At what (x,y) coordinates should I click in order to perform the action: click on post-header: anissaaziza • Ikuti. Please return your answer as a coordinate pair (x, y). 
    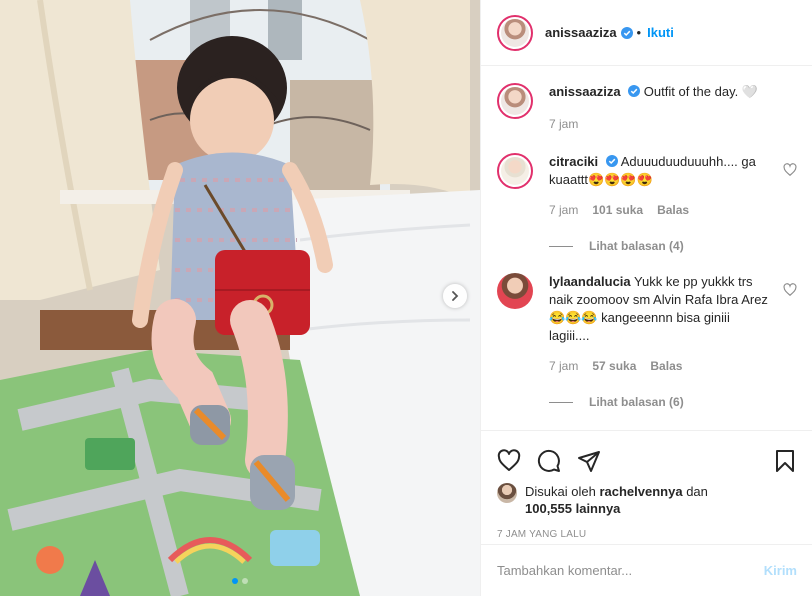
    Looking at the image, I should click on (646, 33).